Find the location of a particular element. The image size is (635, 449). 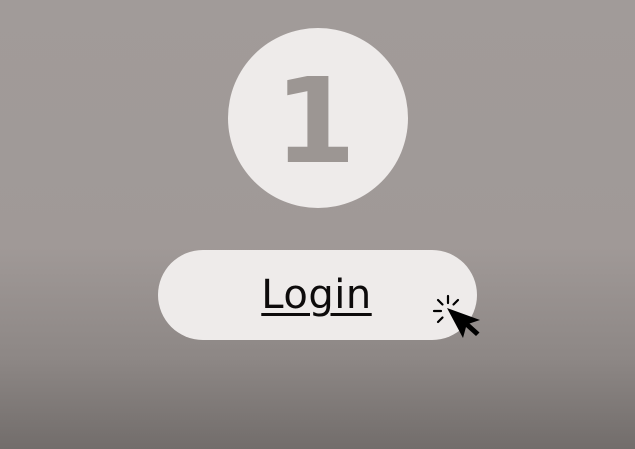

step-badge: 1 is located at coordinates (318, 118).